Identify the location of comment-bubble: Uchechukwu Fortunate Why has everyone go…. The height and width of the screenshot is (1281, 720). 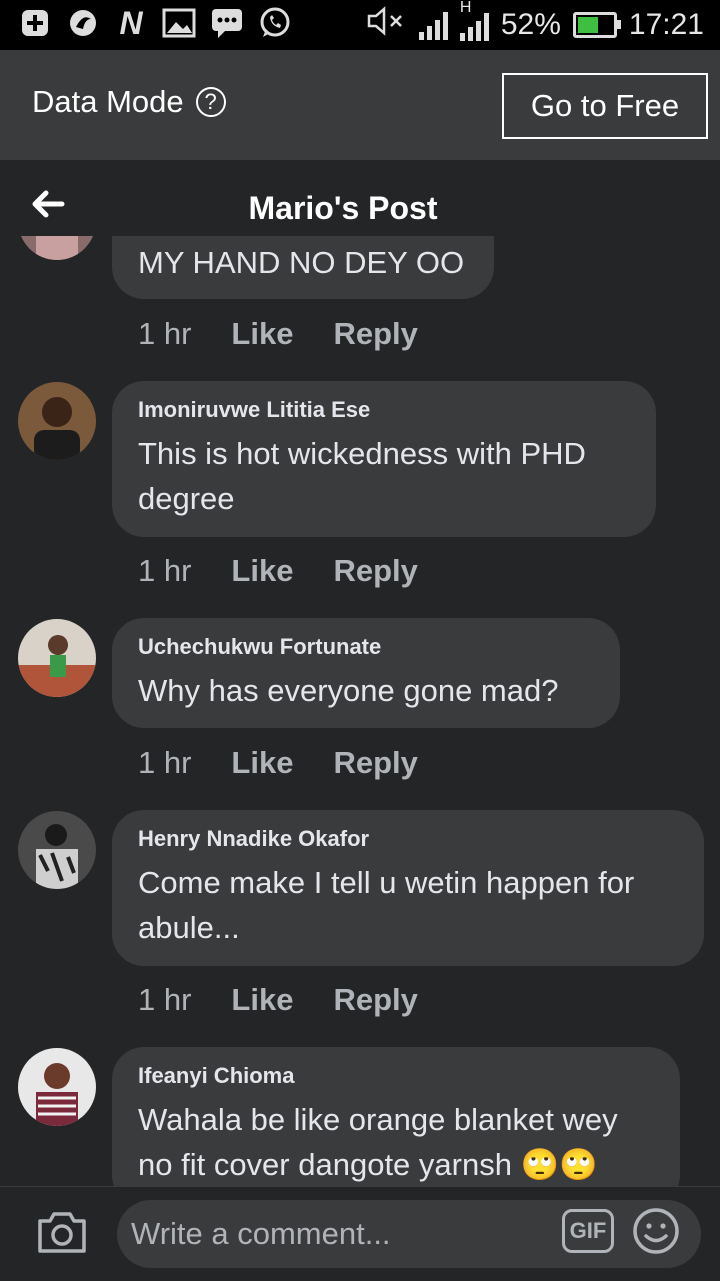
(366, 673).